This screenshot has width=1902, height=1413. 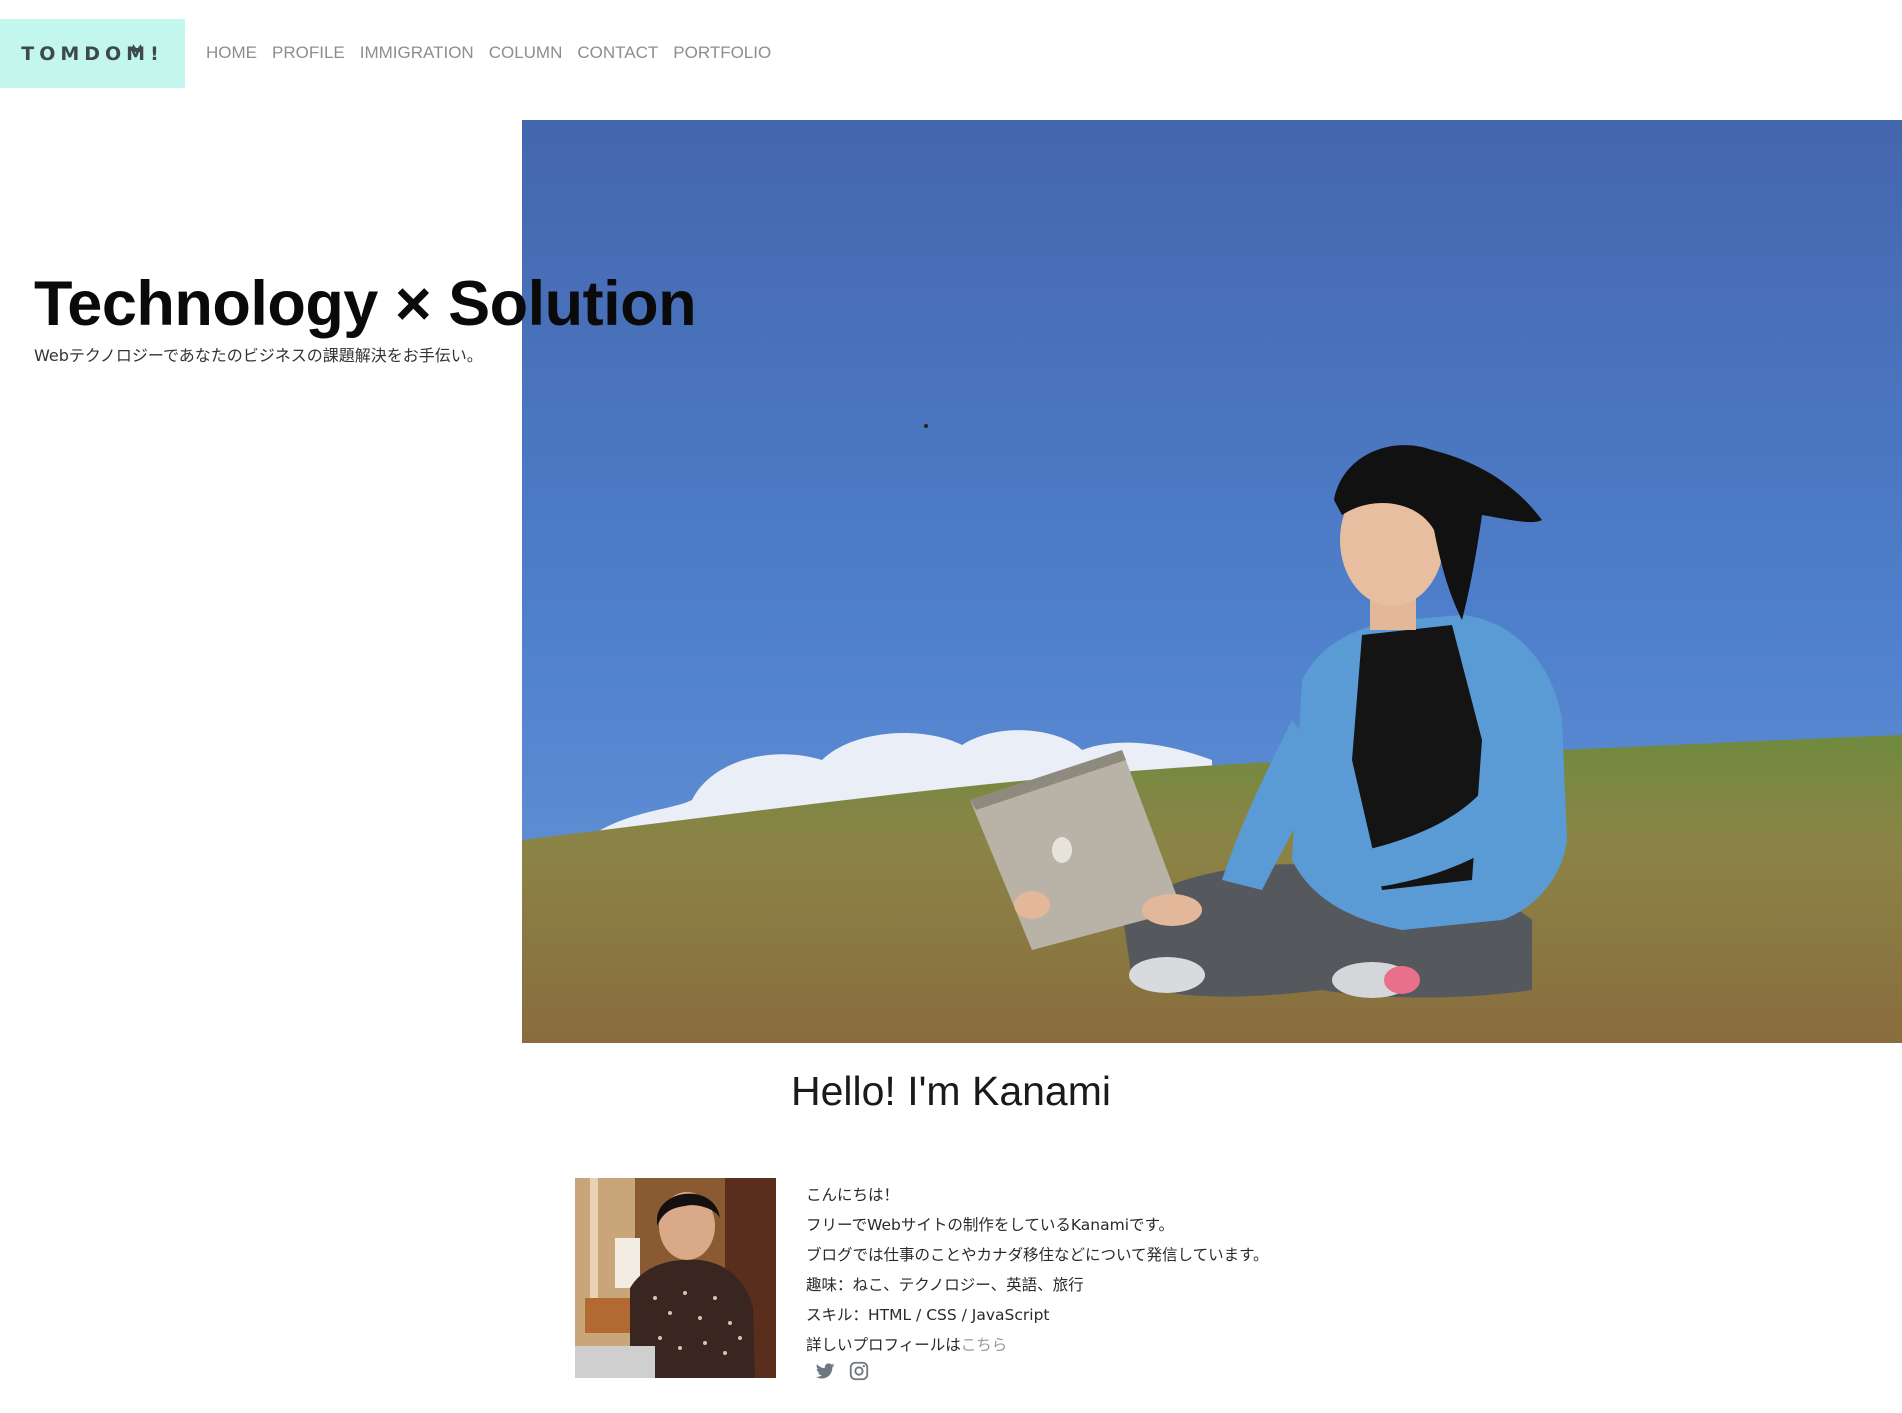 I want to click on cat-ears-icon, so click(x=137, y=48).